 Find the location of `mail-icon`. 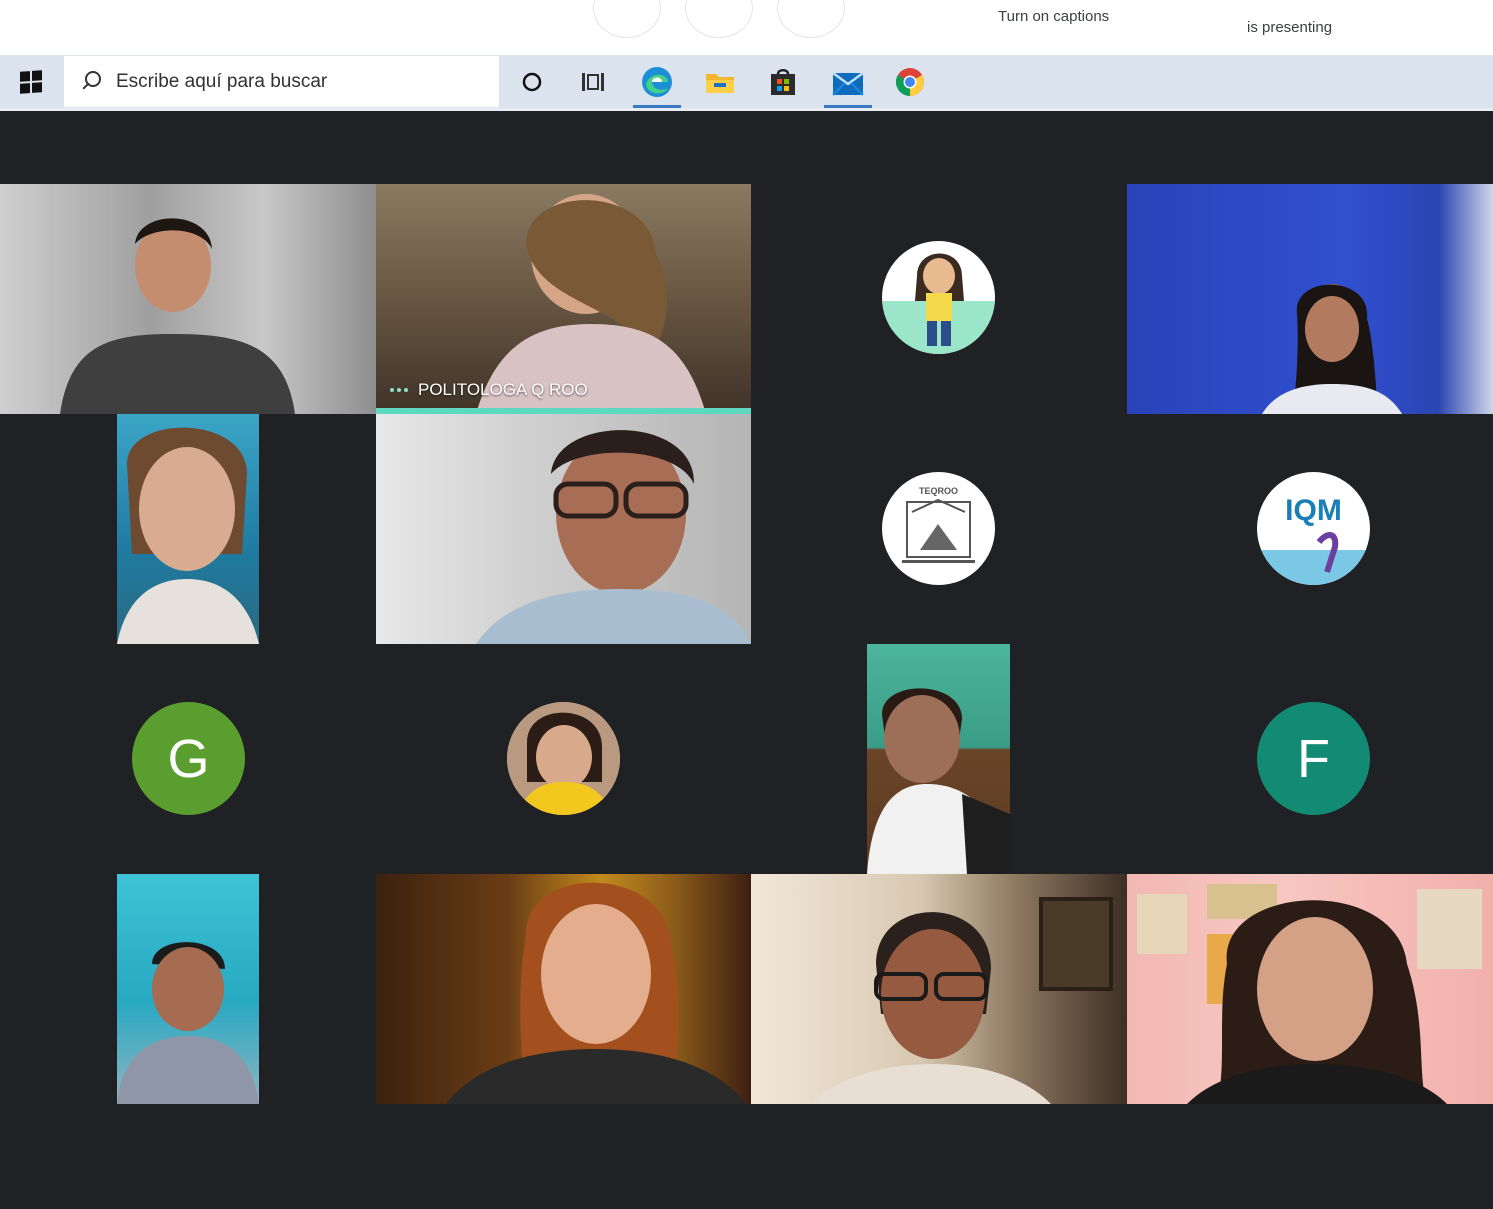

mail-icon is located at coordinates (848, 83).